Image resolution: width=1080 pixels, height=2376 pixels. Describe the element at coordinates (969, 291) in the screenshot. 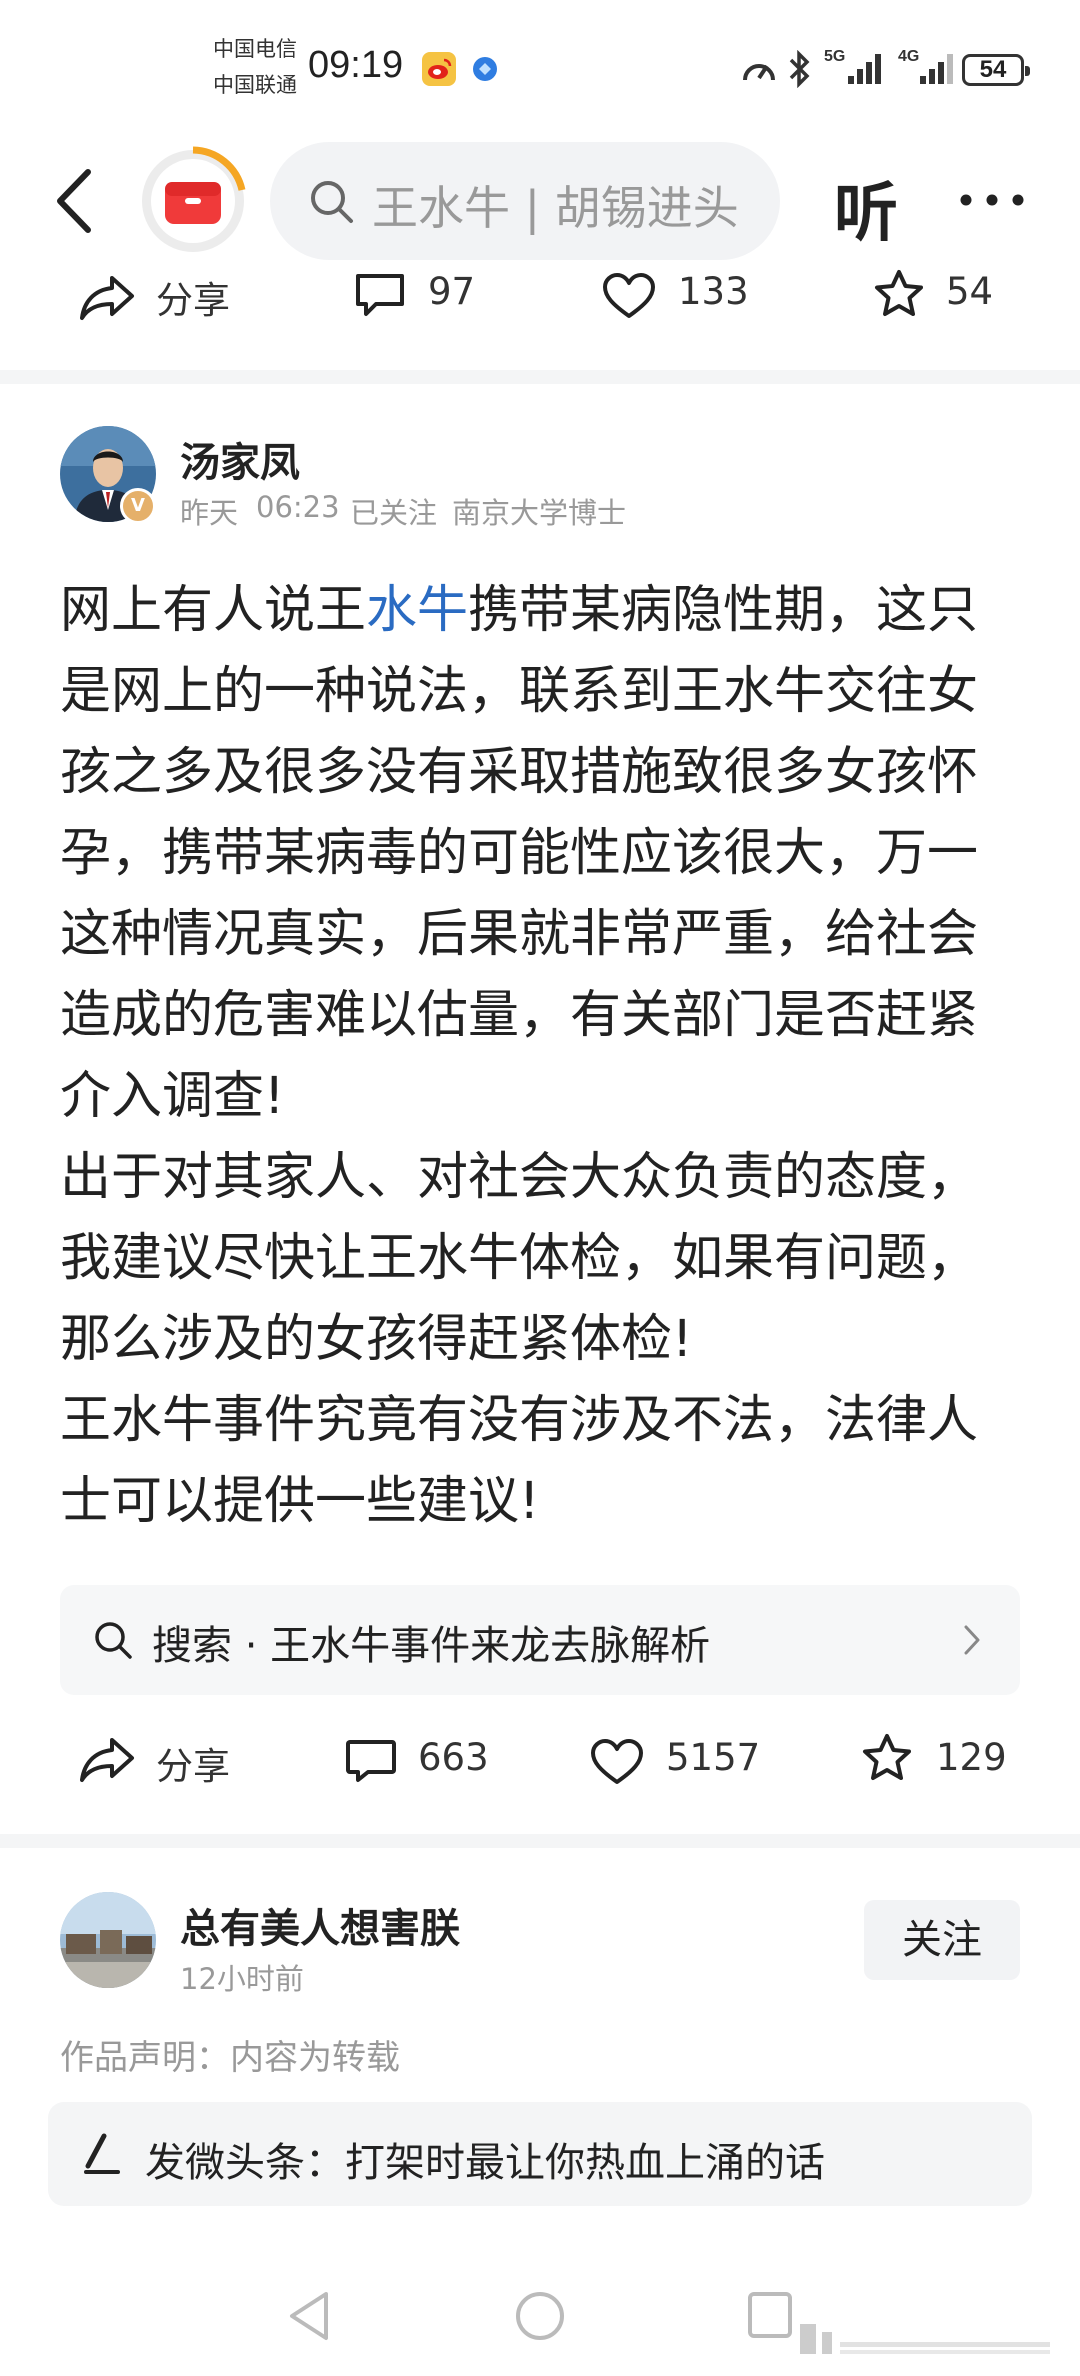

I see `prev-favorite-count: 54` at that location.